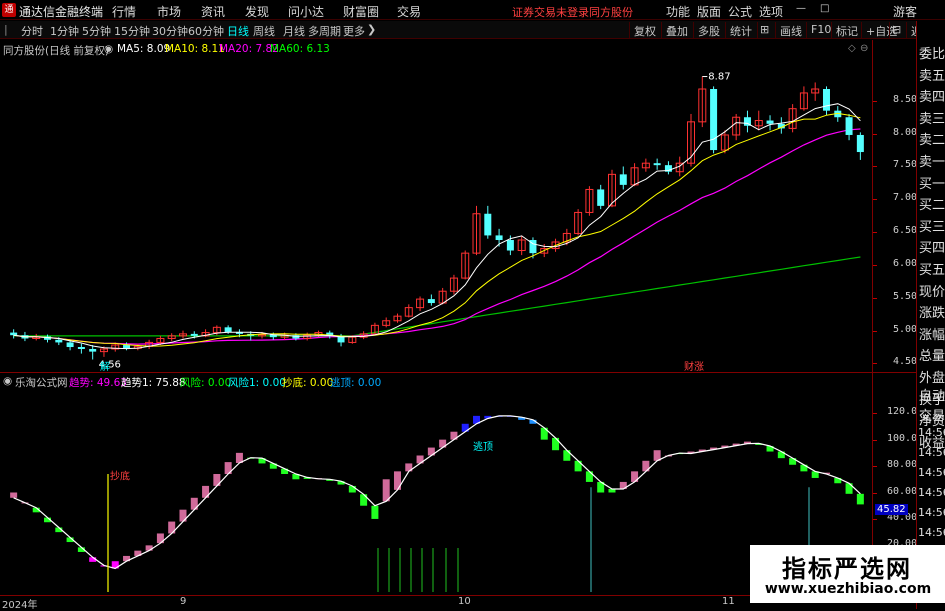 This screenshot has height=611, width=945. I want to click on period-15min: 15分钟, so click(132, 31).